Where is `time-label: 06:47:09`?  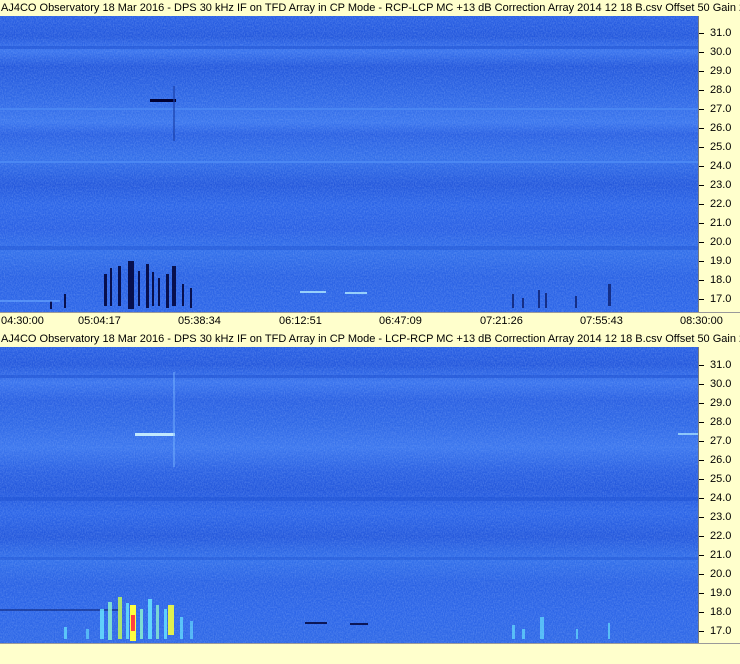
time-label: 06:47:09 is located at coordinates (400, 321).